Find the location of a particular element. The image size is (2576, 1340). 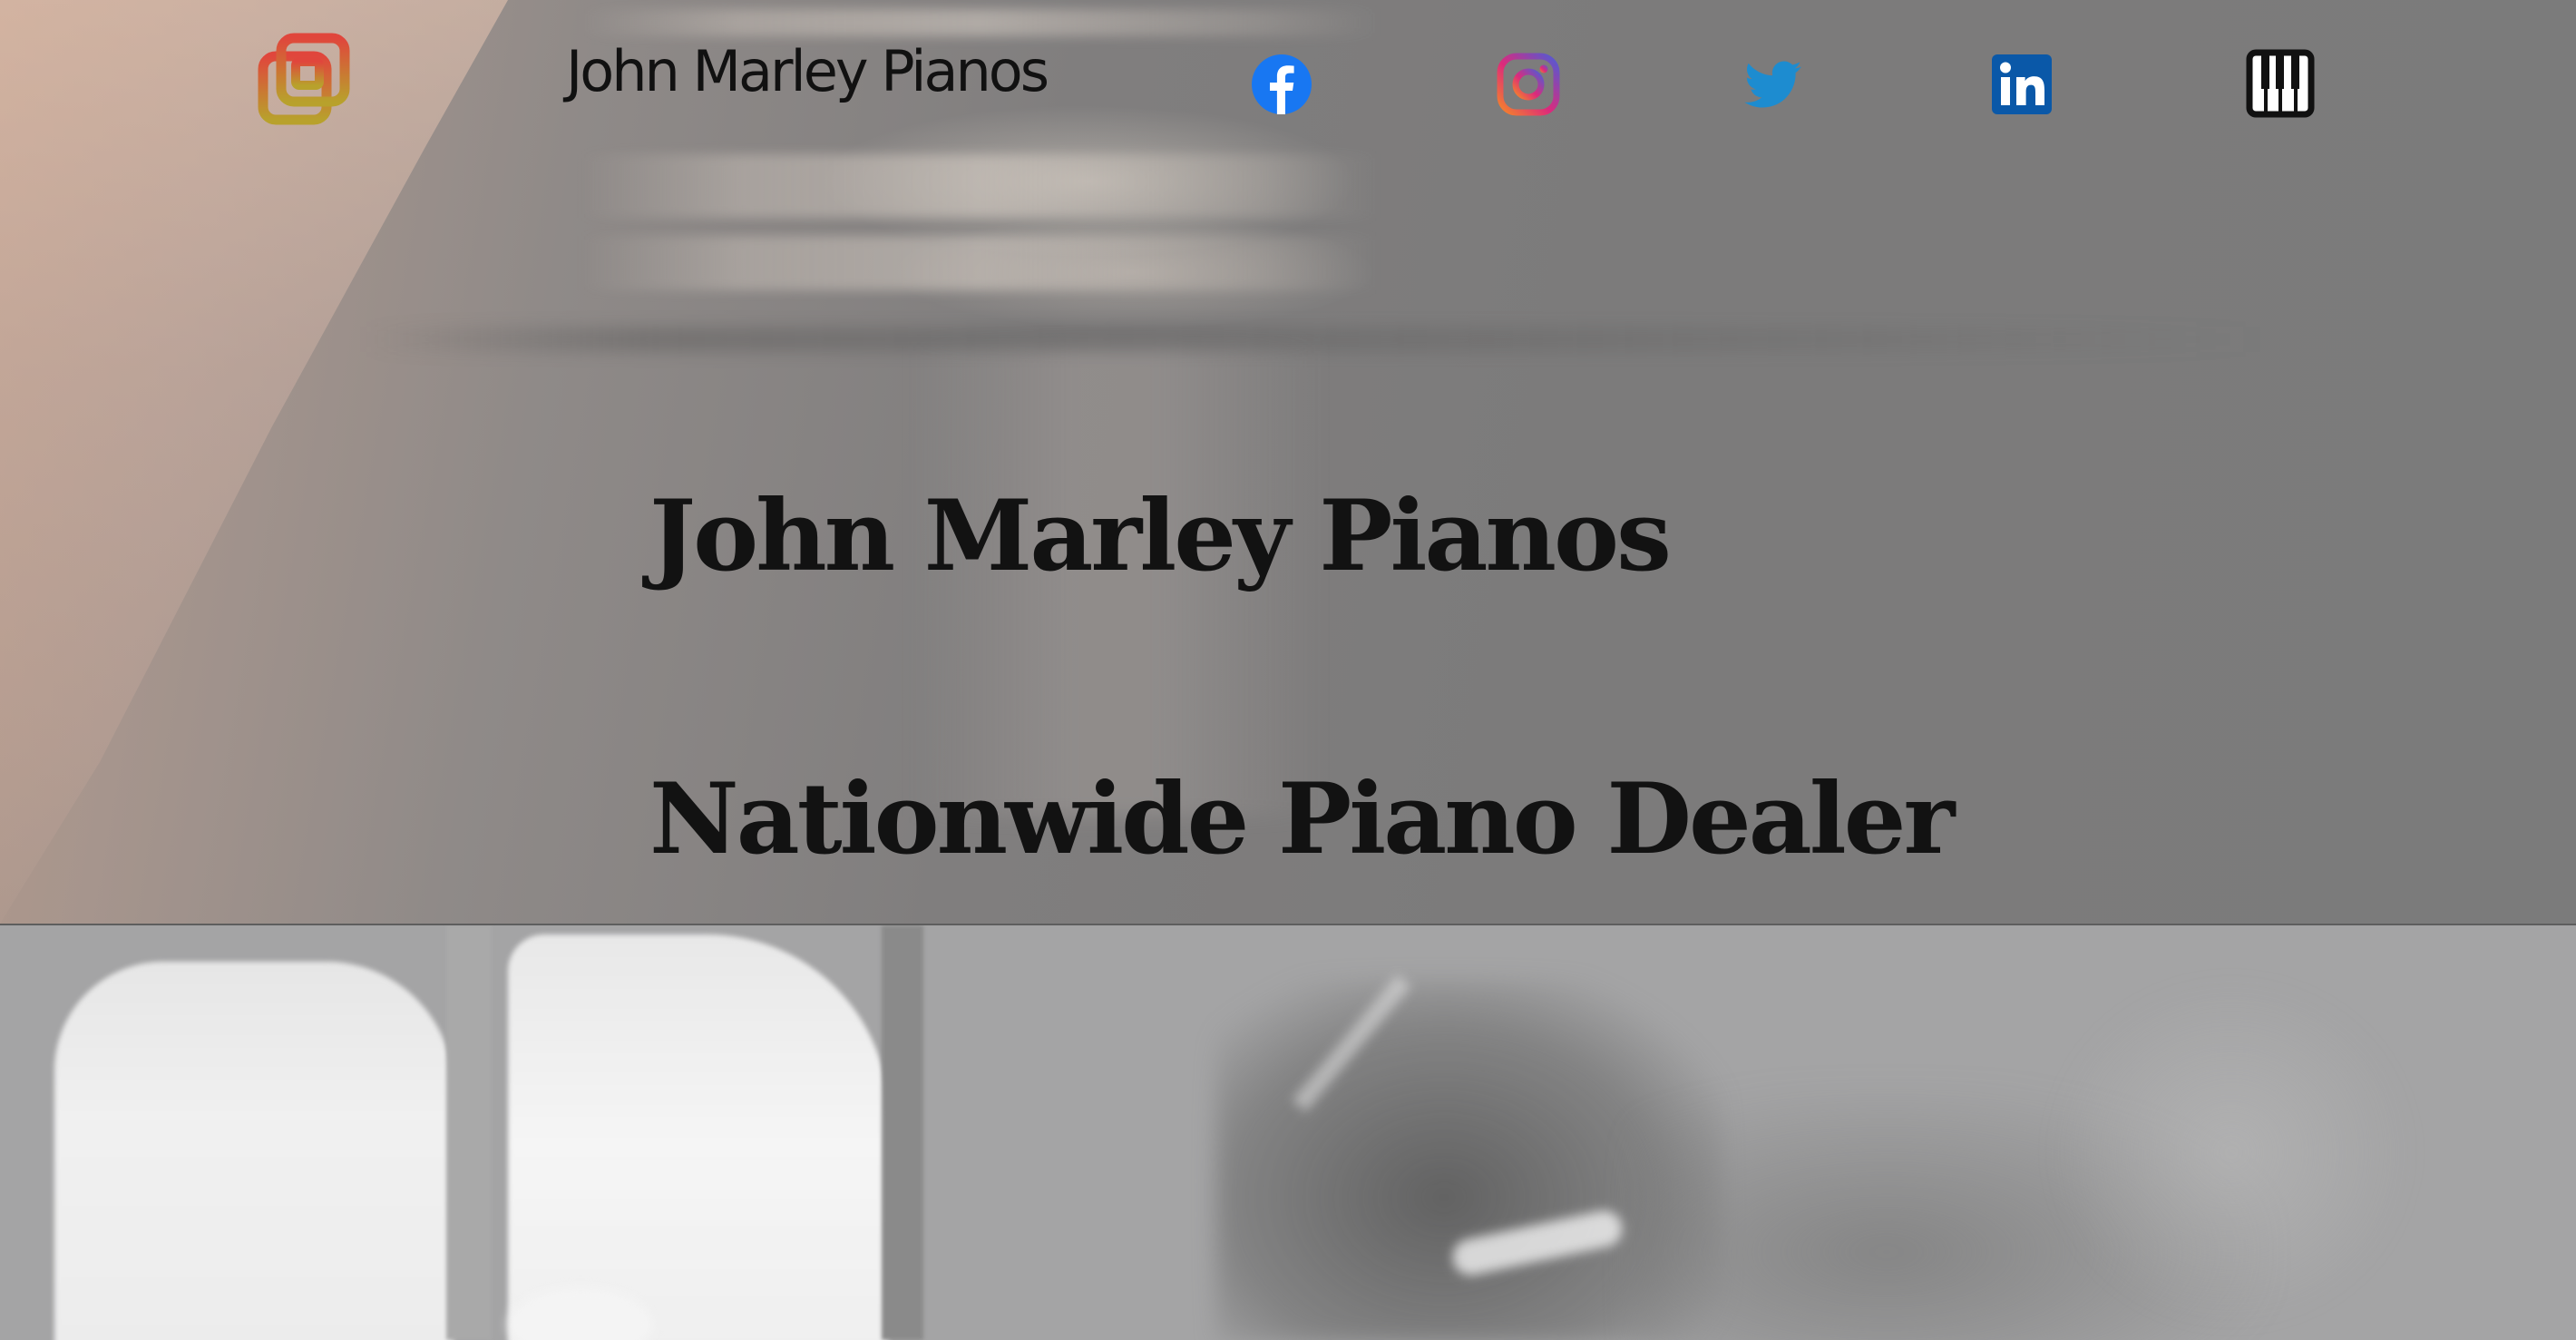

hero-title: John Marley Pianos is located at coordinates (1160, 536).